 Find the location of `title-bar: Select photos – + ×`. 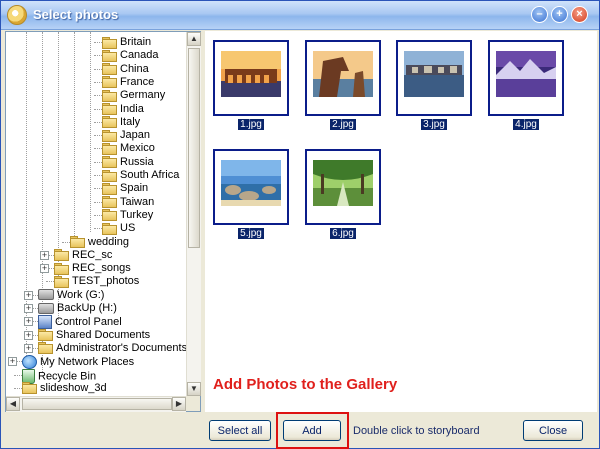

title-bar: Select photos – + × is located at coordinates (300, 15).